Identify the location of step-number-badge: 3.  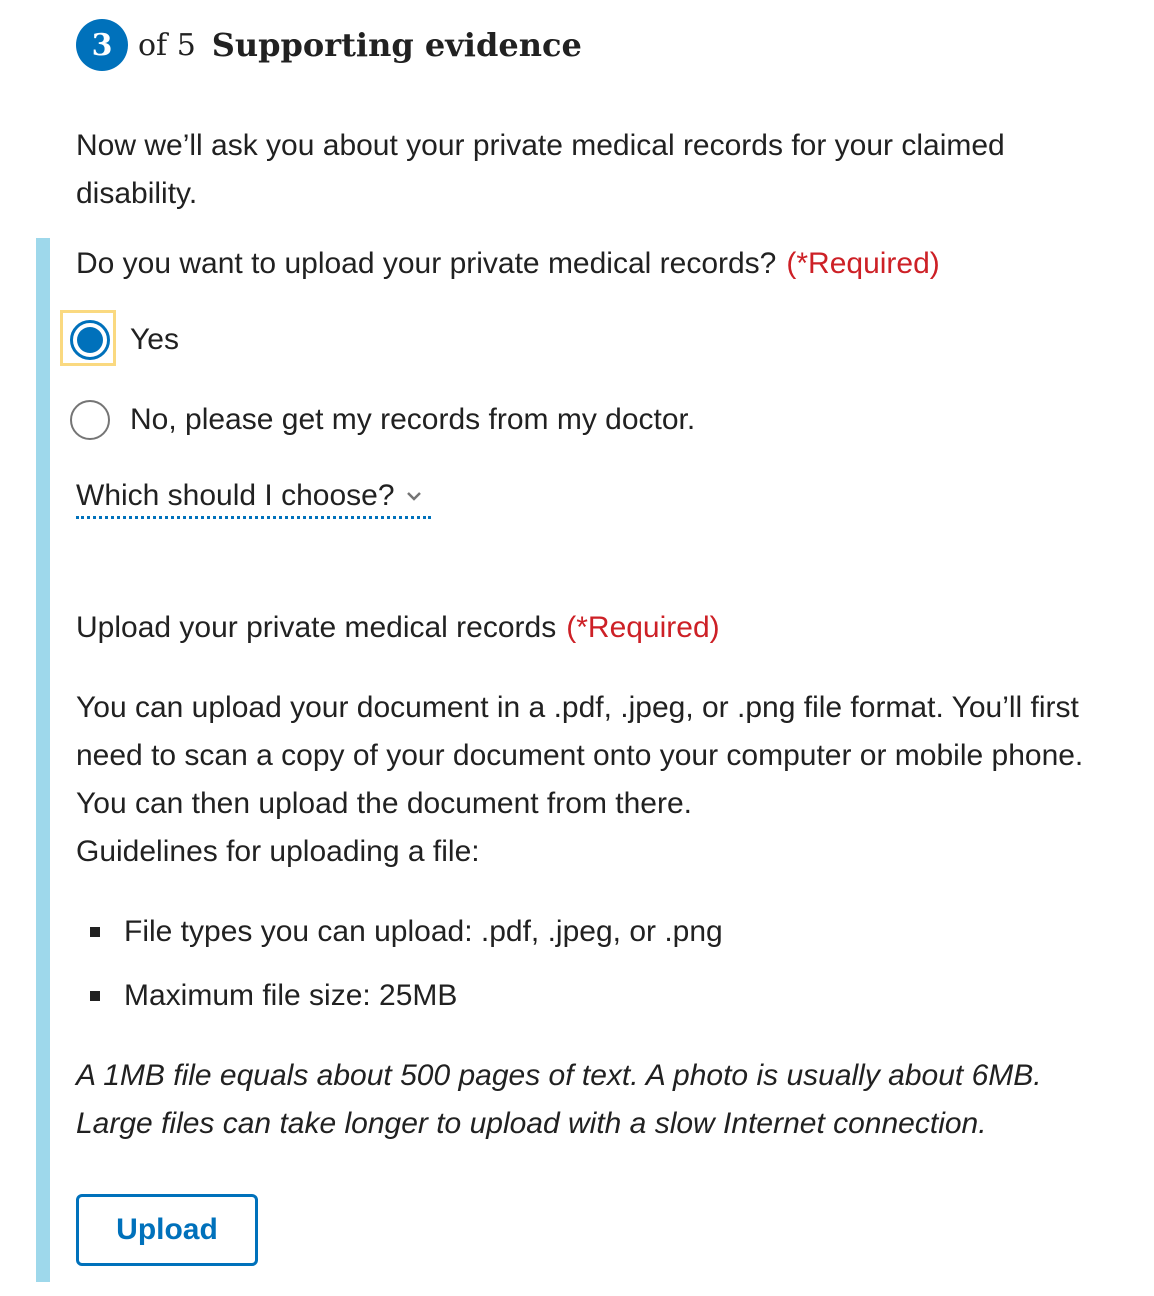
(102, 45).